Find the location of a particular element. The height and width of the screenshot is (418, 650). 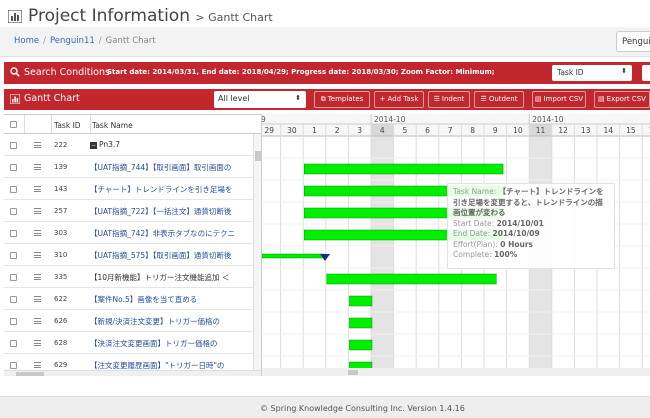

task-name-text: Pn3.7 is located at coordinates (110, 144).